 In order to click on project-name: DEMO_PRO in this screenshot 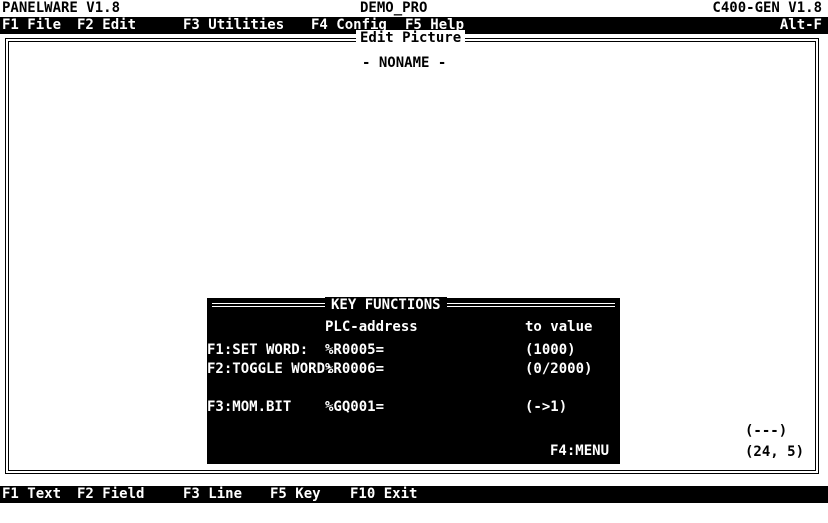, I will do `click(394, 8)`.